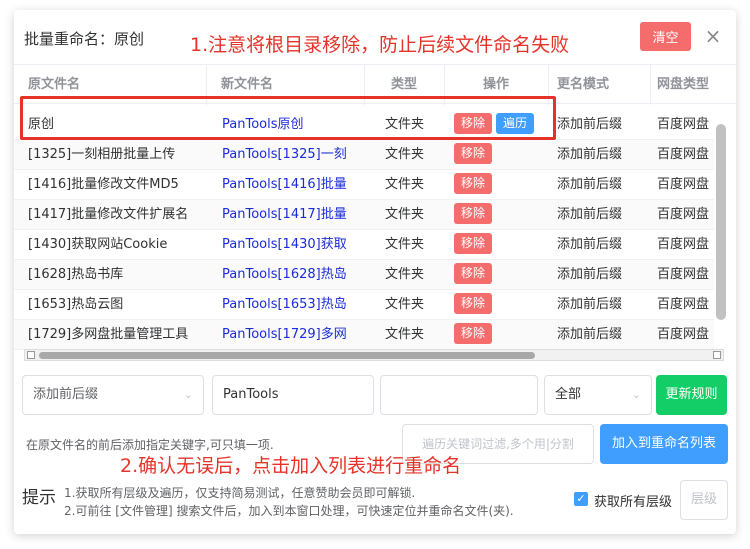  I want to click on original-name: 原创, so click(41, 124).